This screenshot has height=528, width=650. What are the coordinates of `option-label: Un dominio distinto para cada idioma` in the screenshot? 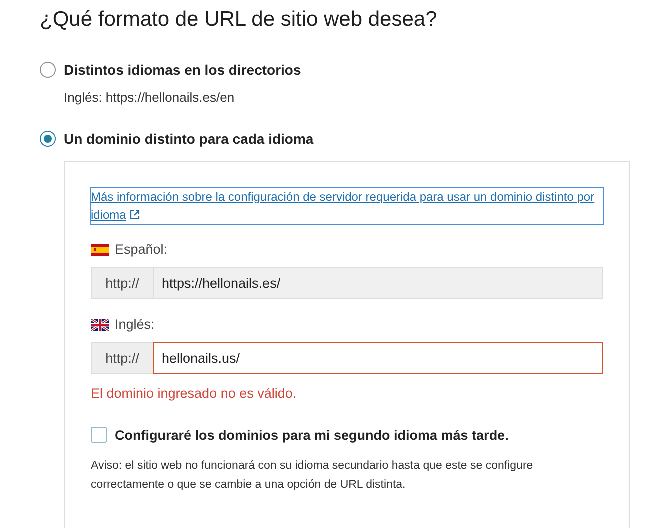 It's located at (189, 139).